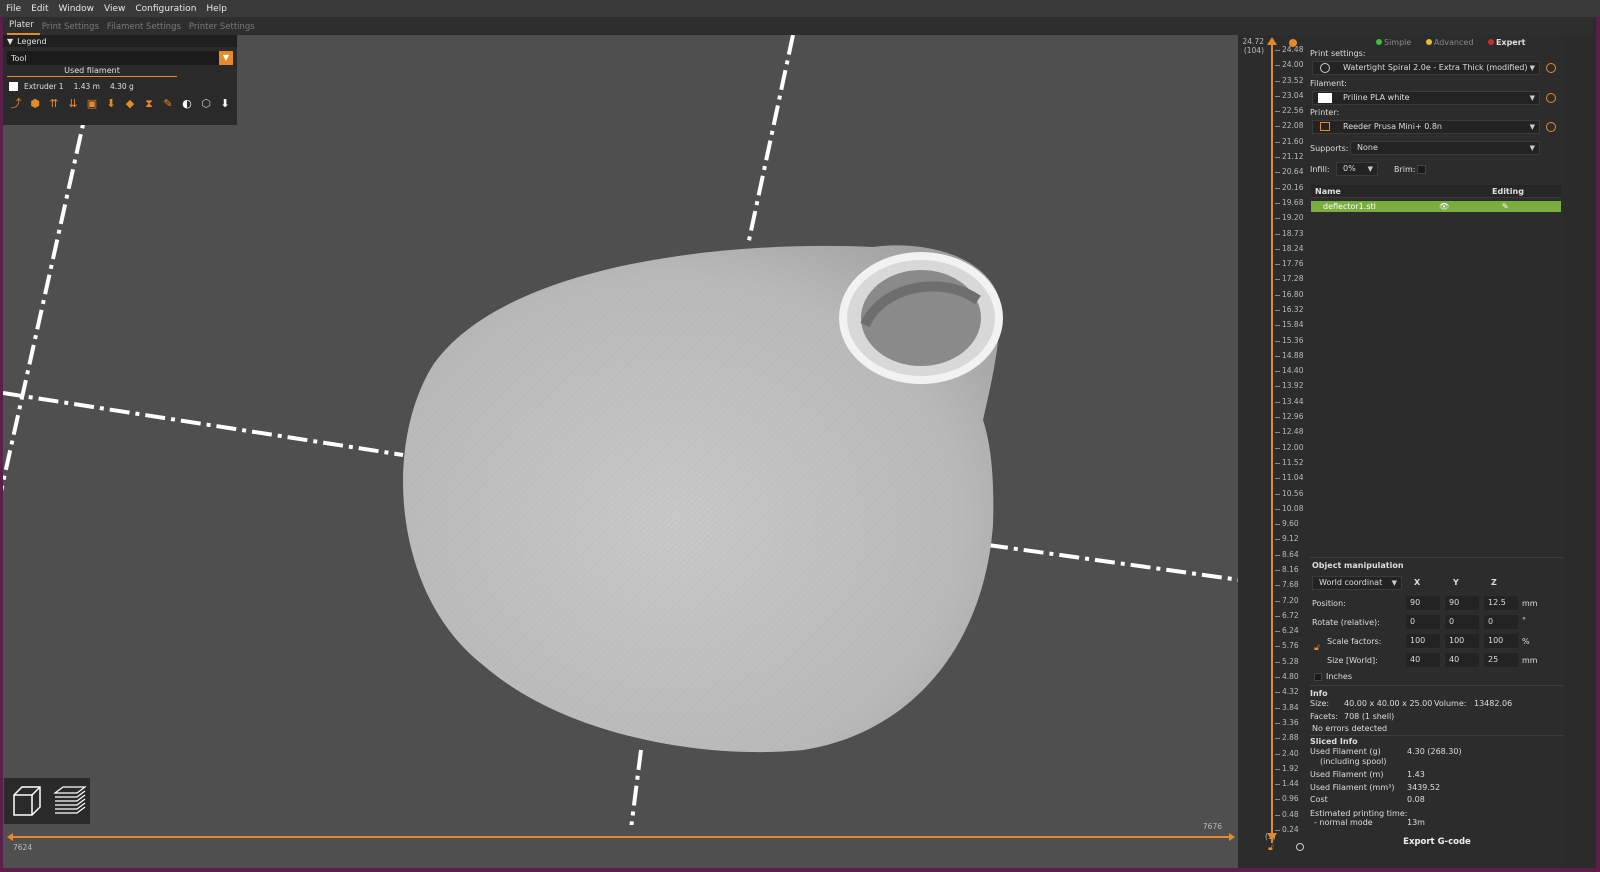 Image resolution: width=1600 pixels, height=872 pixels. What do you see at coordinates (77, 9) in the screenshot?
I see `menu-window: Window` at bounding box center [77, 9].